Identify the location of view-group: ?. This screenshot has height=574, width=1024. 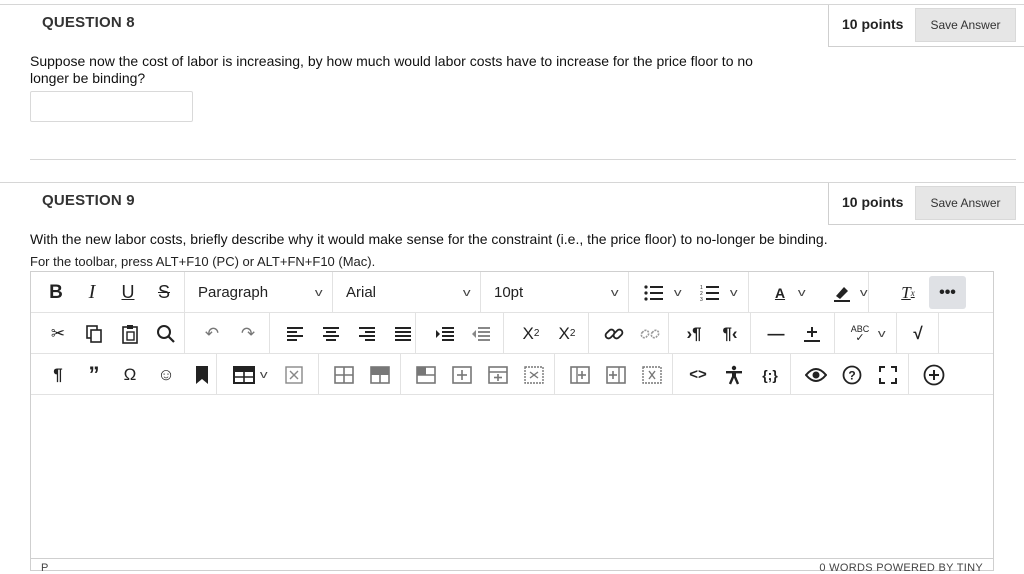
(850, 374).